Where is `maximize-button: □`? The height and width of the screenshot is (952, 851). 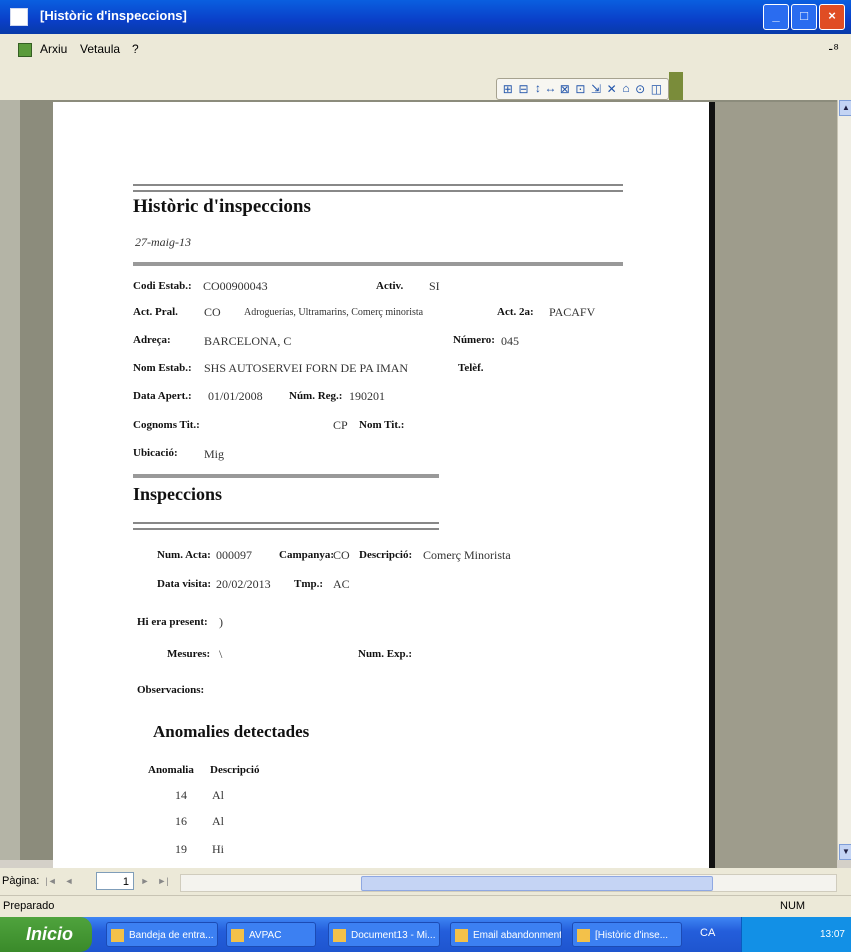 maximize-button: □ is located at coordinates (804, 17).